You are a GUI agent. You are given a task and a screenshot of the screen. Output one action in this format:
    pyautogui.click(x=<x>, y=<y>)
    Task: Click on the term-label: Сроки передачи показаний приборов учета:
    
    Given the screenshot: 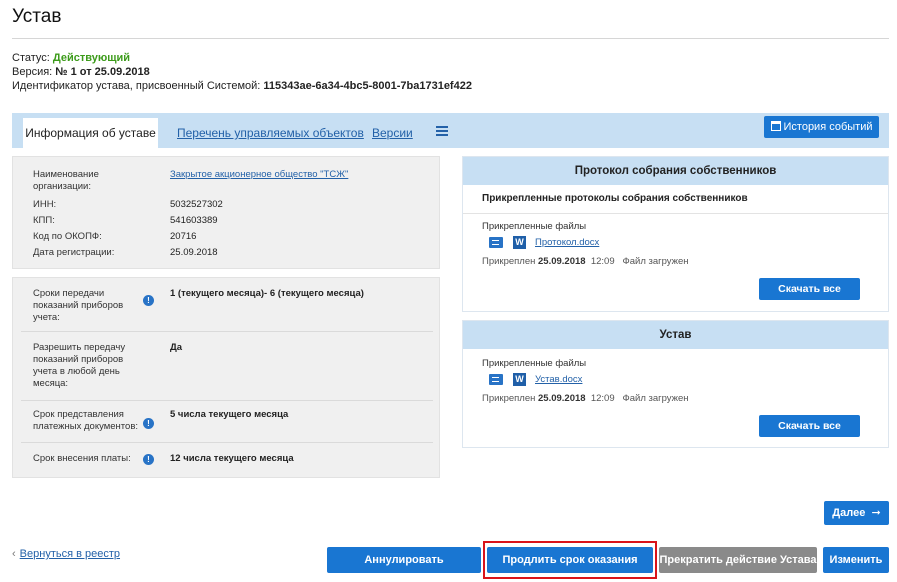 What is the action you would take?
    pyautogui.click(x=78, y=305)
    